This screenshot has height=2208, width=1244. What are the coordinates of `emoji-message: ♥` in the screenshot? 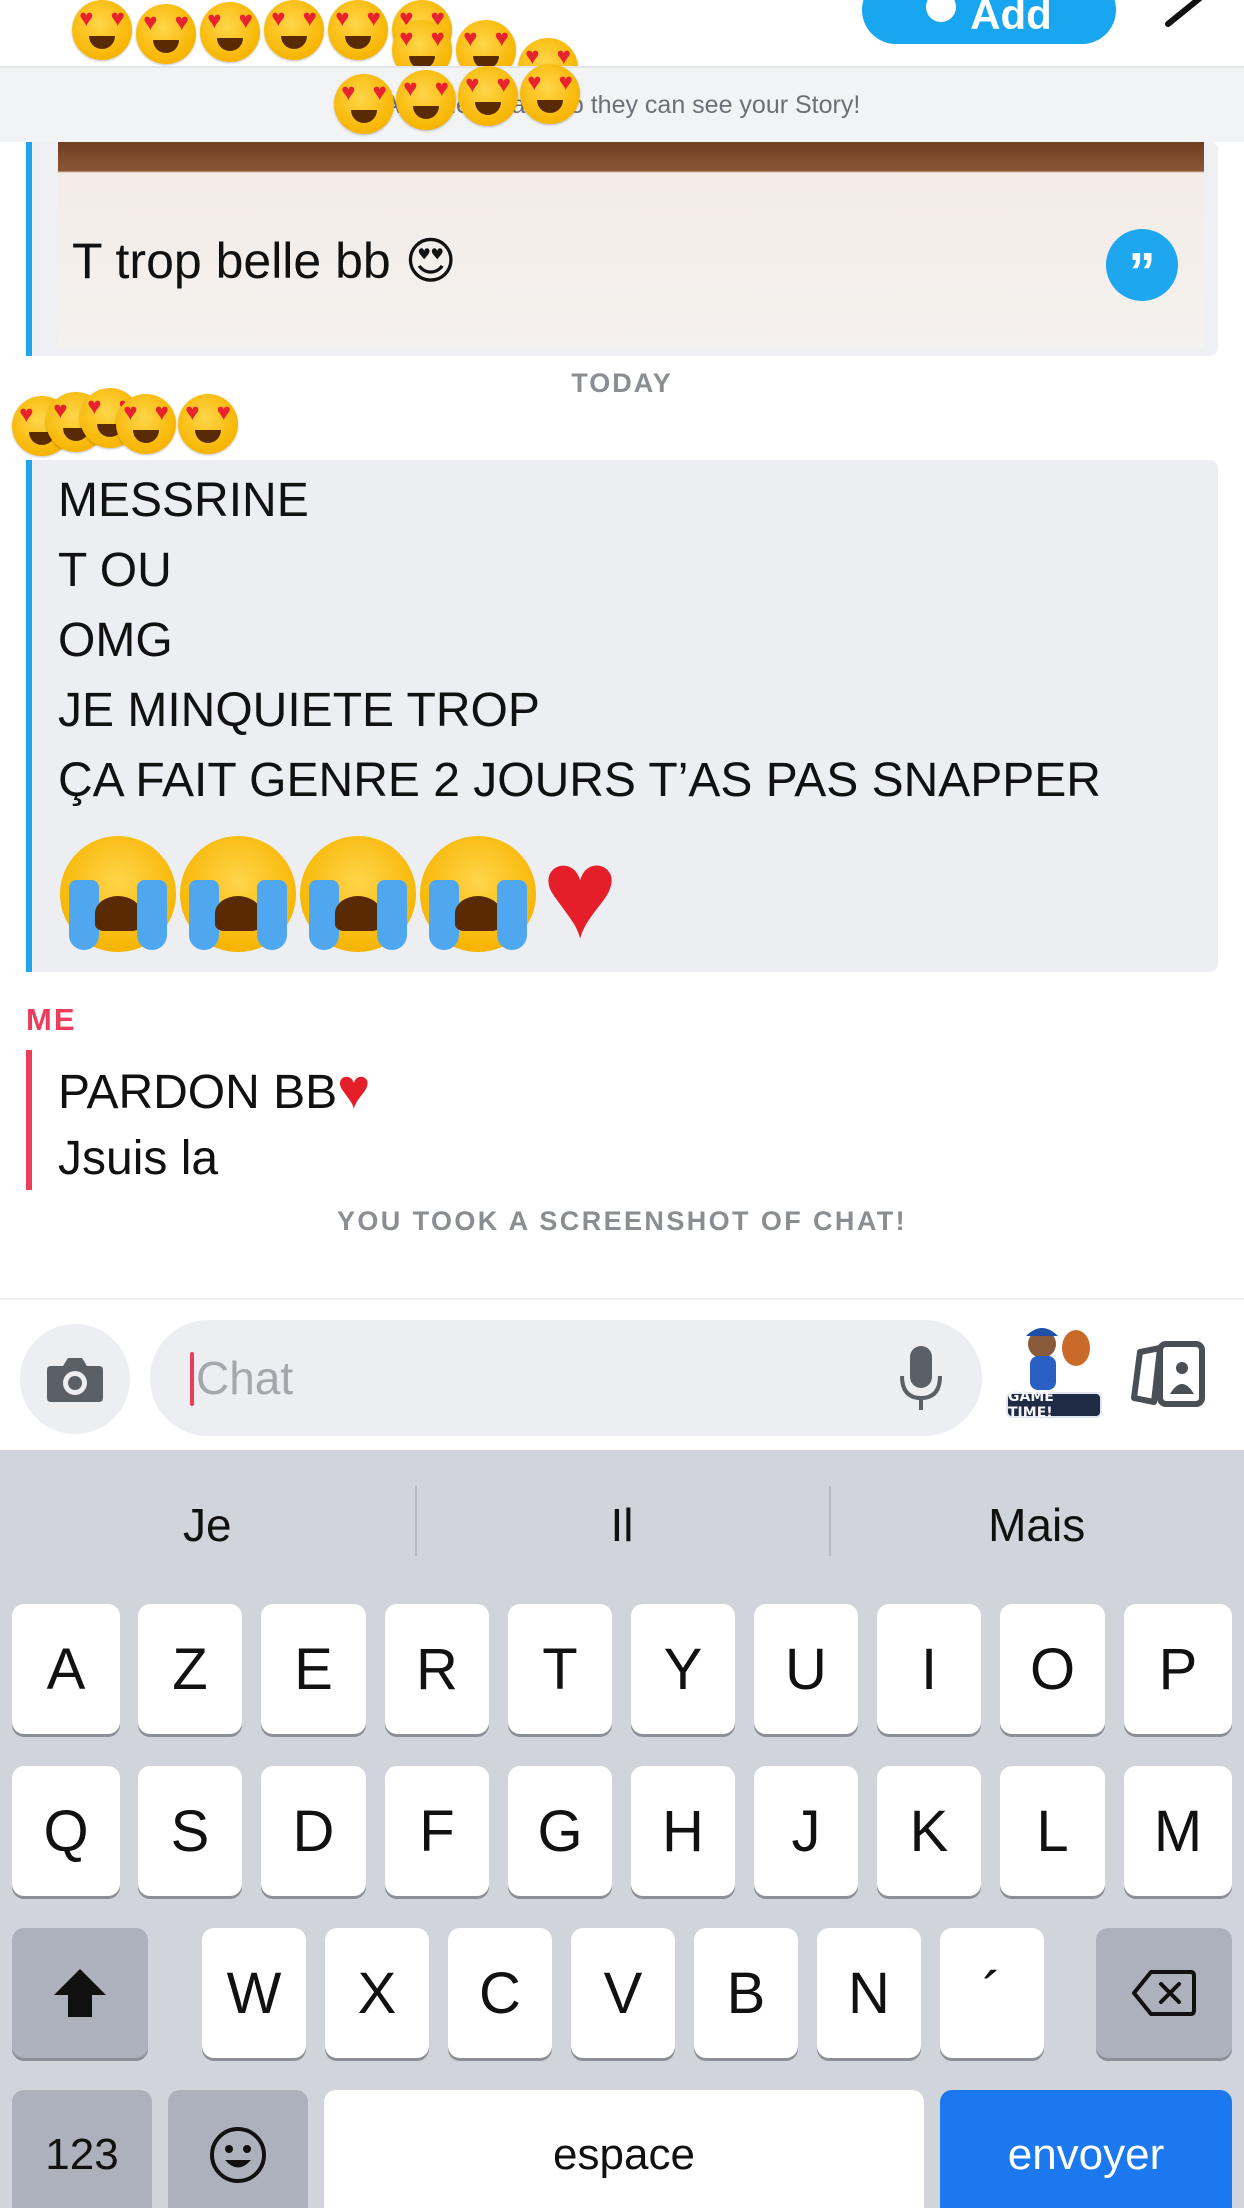 It's located at (339, 894).